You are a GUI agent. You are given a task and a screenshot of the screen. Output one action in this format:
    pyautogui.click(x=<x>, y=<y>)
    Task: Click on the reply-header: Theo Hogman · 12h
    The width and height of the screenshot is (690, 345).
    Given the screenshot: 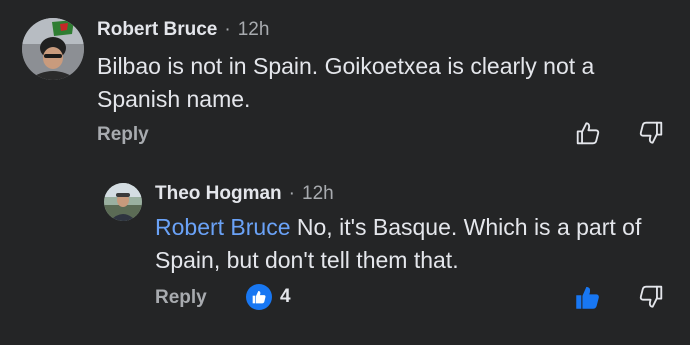 What is the action you would take?
    pyautogui.click(x=244, y=194)
    